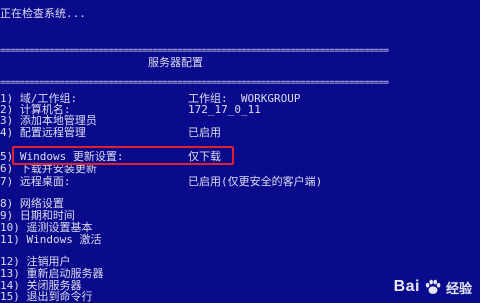 This screenshot has width=480, height=303. Describe the element at coordinates (50, 240) in the screenshot. I see `menu-item-windows-activation: 11) Windows 激活` at that location.